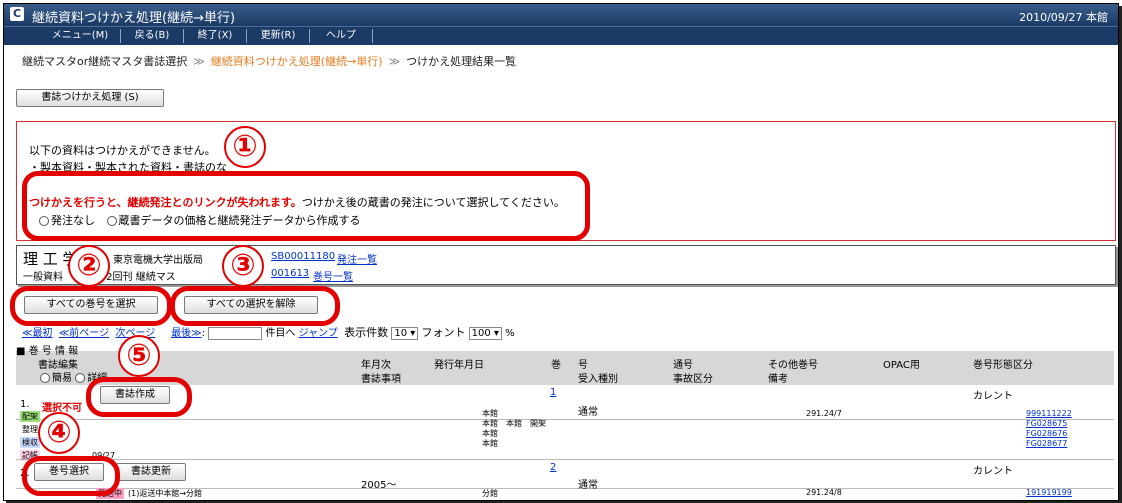  I want to click on col-keitai: 巻号形態区分, so click(1003, 365).